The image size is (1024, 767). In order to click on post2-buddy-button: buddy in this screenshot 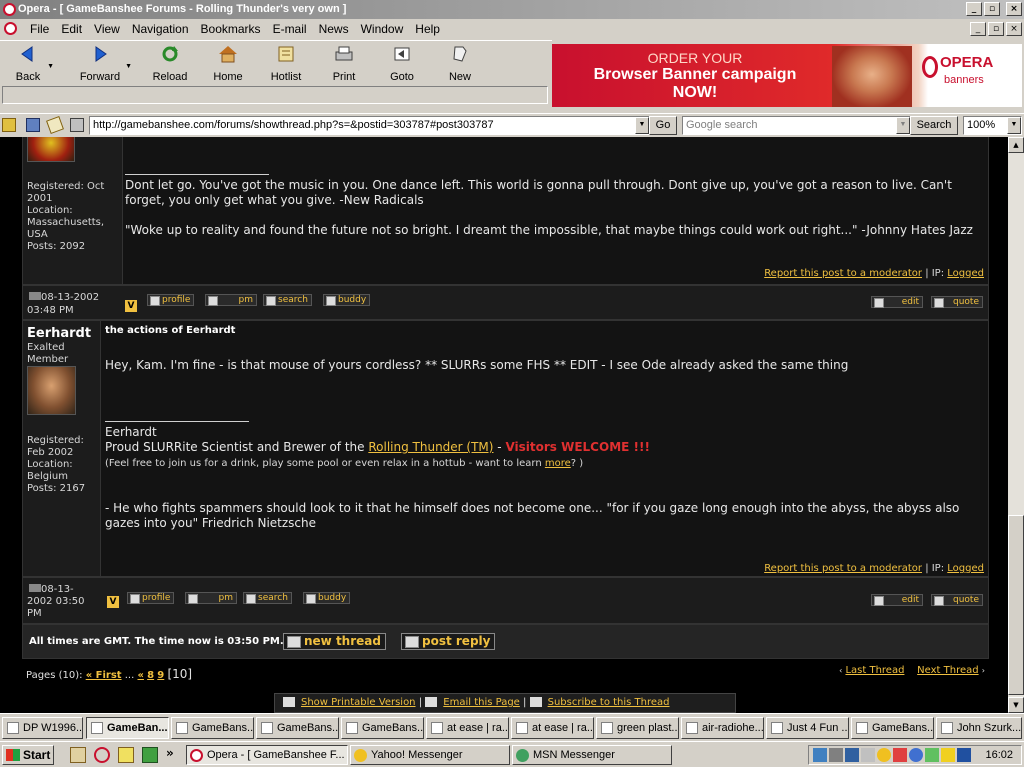, I will do `click(327, 598)`.